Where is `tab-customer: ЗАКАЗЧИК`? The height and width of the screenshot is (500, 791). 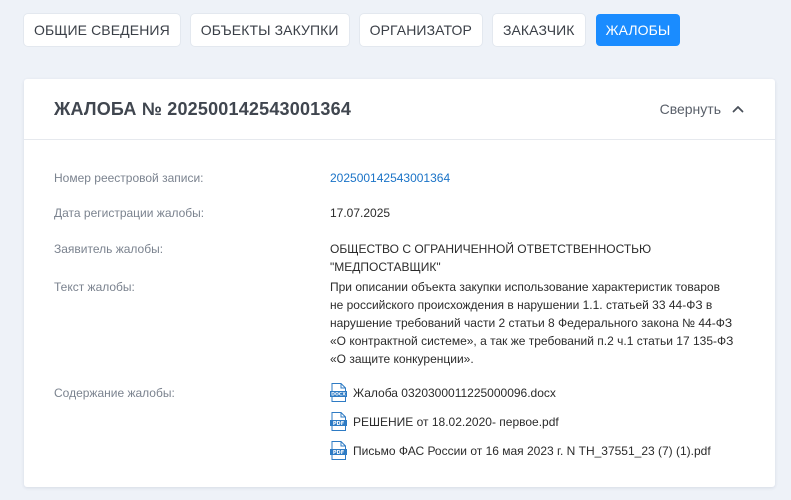
tab-customer: ЗАКАЗЧИК is located at coordinates (538, 30).